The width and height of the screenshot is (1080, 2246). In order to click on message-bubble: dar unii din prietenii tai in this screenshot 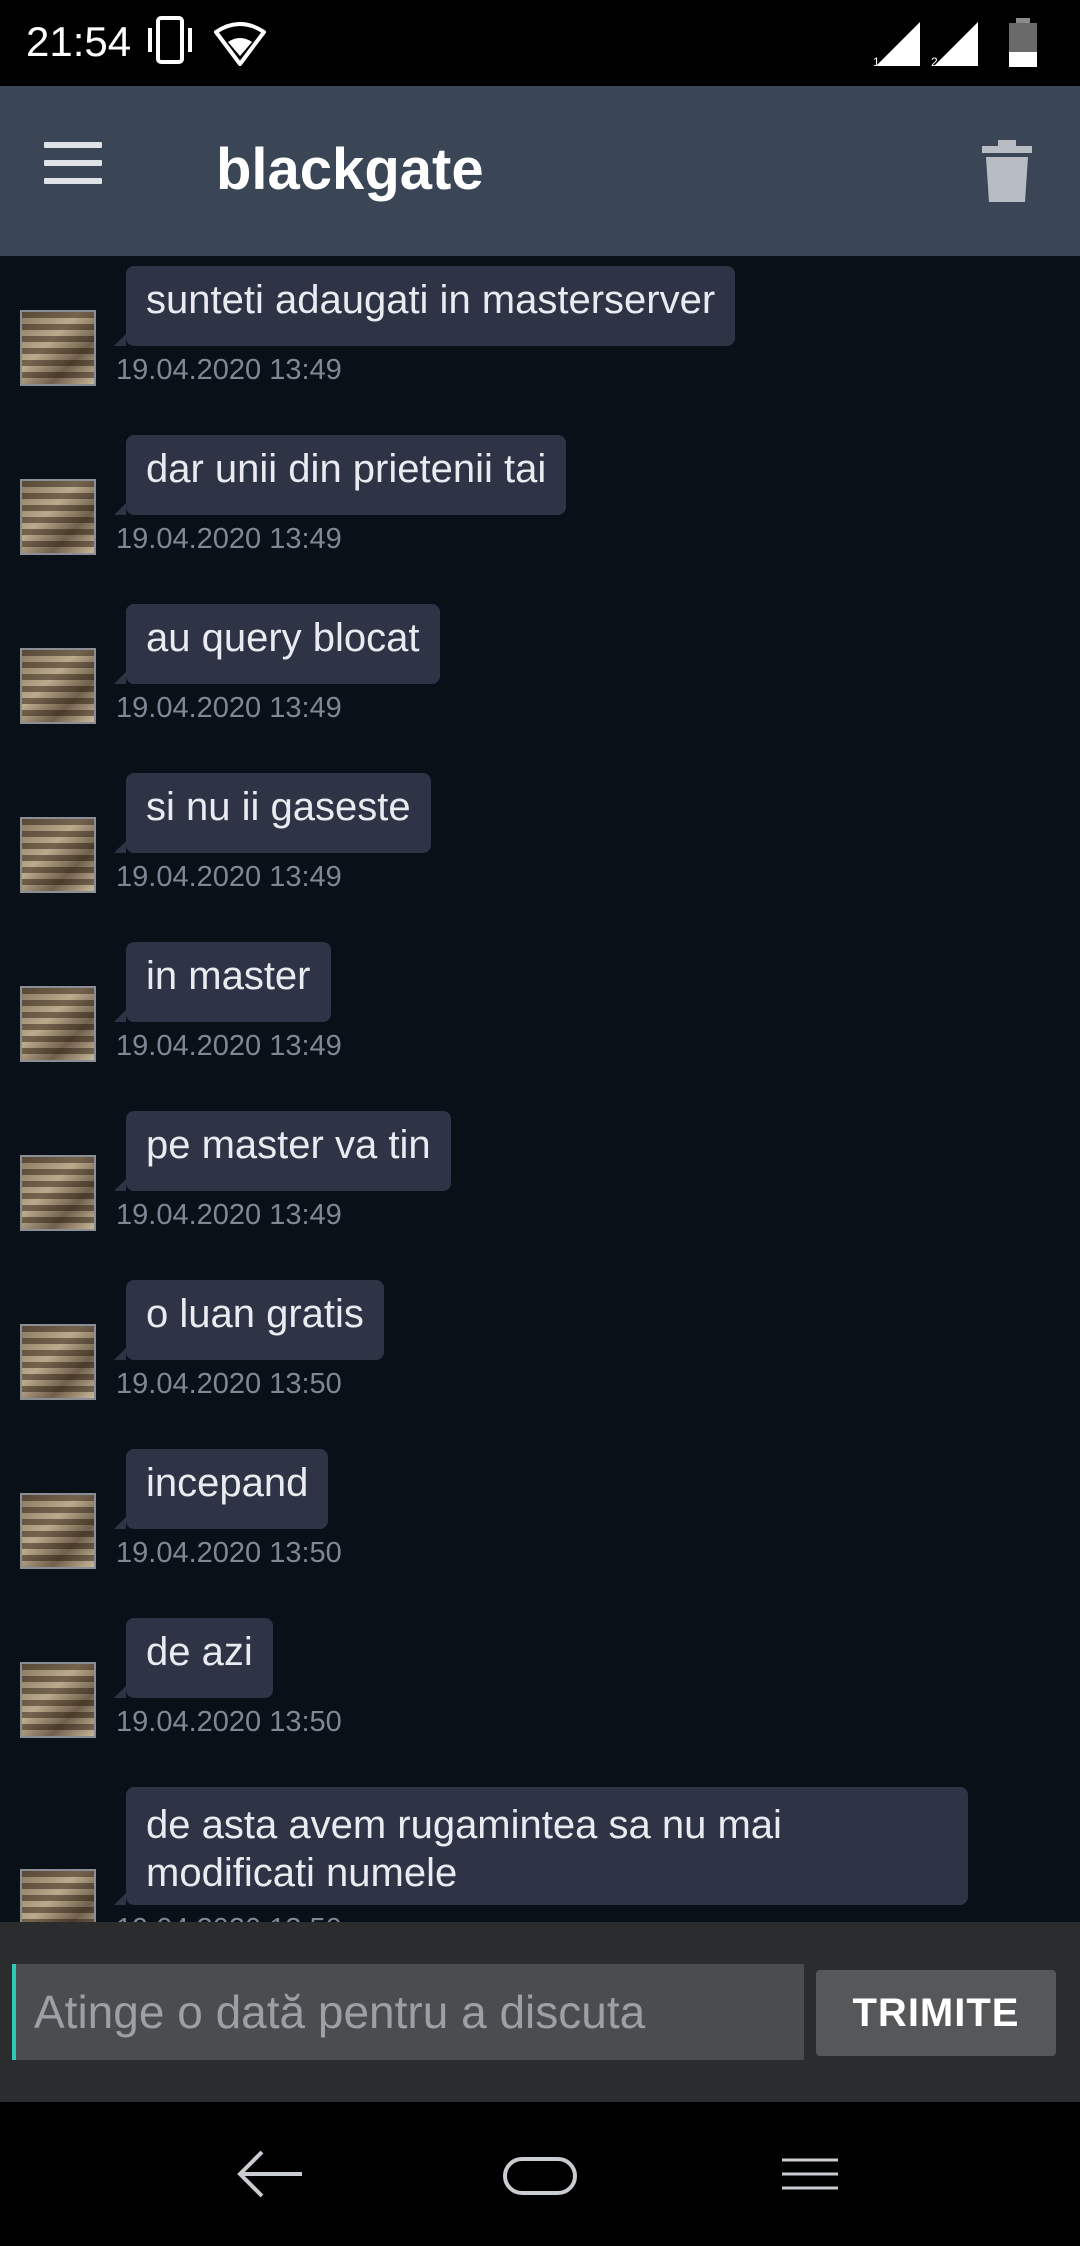, I will do `click(340, 475)`.